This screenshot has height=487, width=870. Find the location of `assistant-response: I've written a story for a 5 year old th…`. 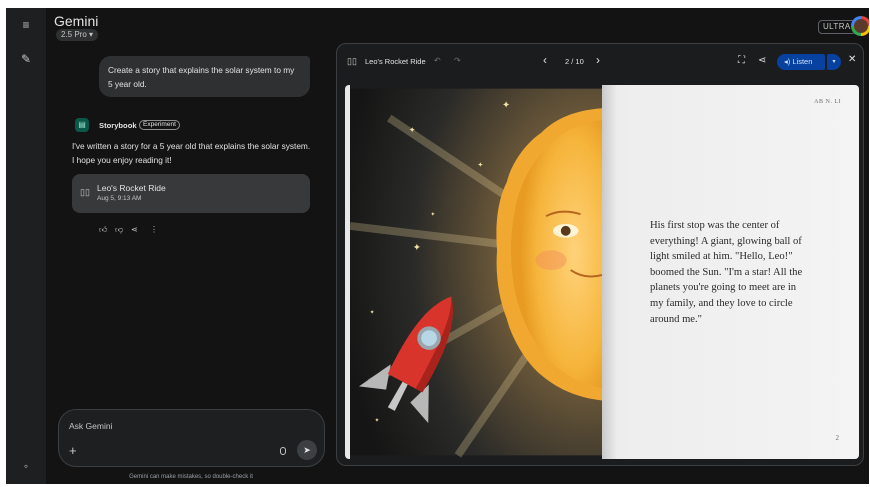

assistant-response: I've written a story for a 5 year old th… is located at coordinates (191, 153).